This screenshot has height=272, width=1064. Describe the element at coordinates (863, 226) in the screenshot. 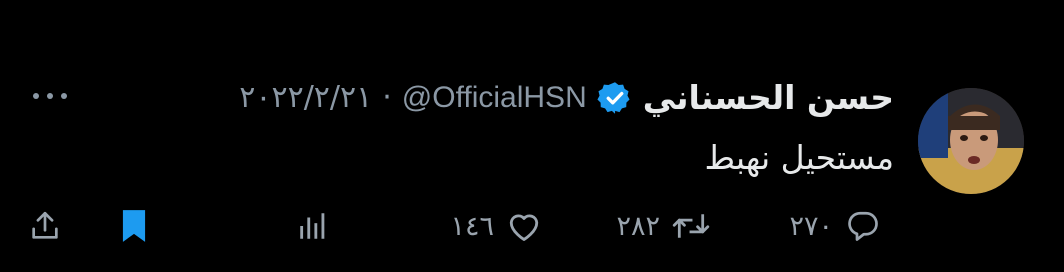

I see `reply-icon` at that location.